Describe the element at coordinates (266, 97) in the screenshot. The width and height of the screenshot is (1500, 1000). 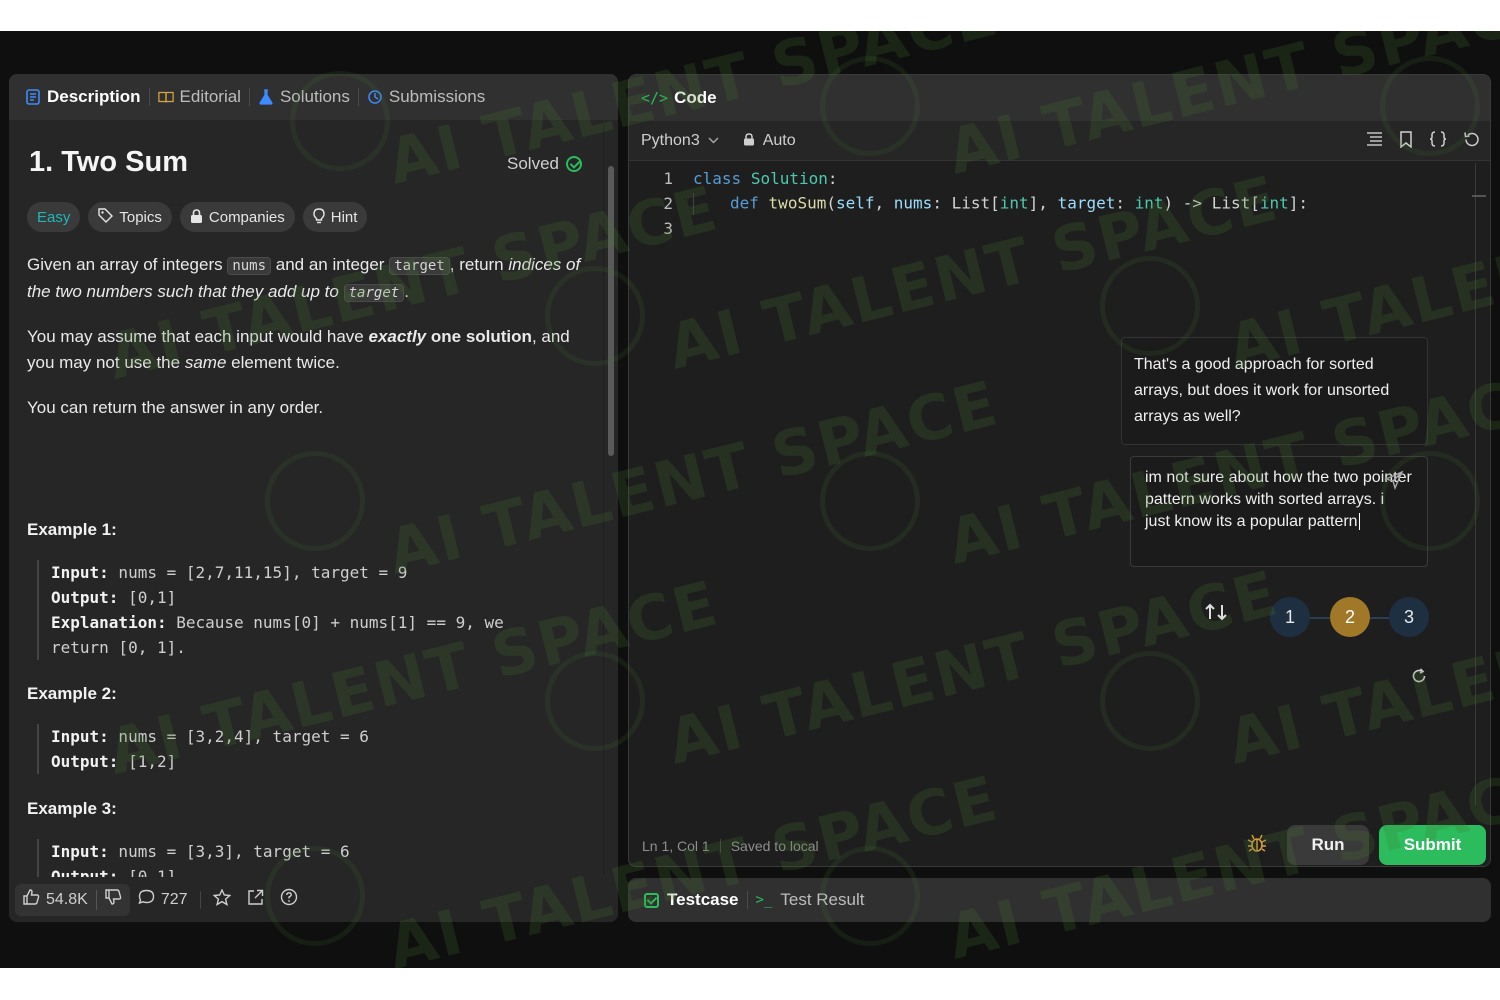
I see `flask-icon` at that location.